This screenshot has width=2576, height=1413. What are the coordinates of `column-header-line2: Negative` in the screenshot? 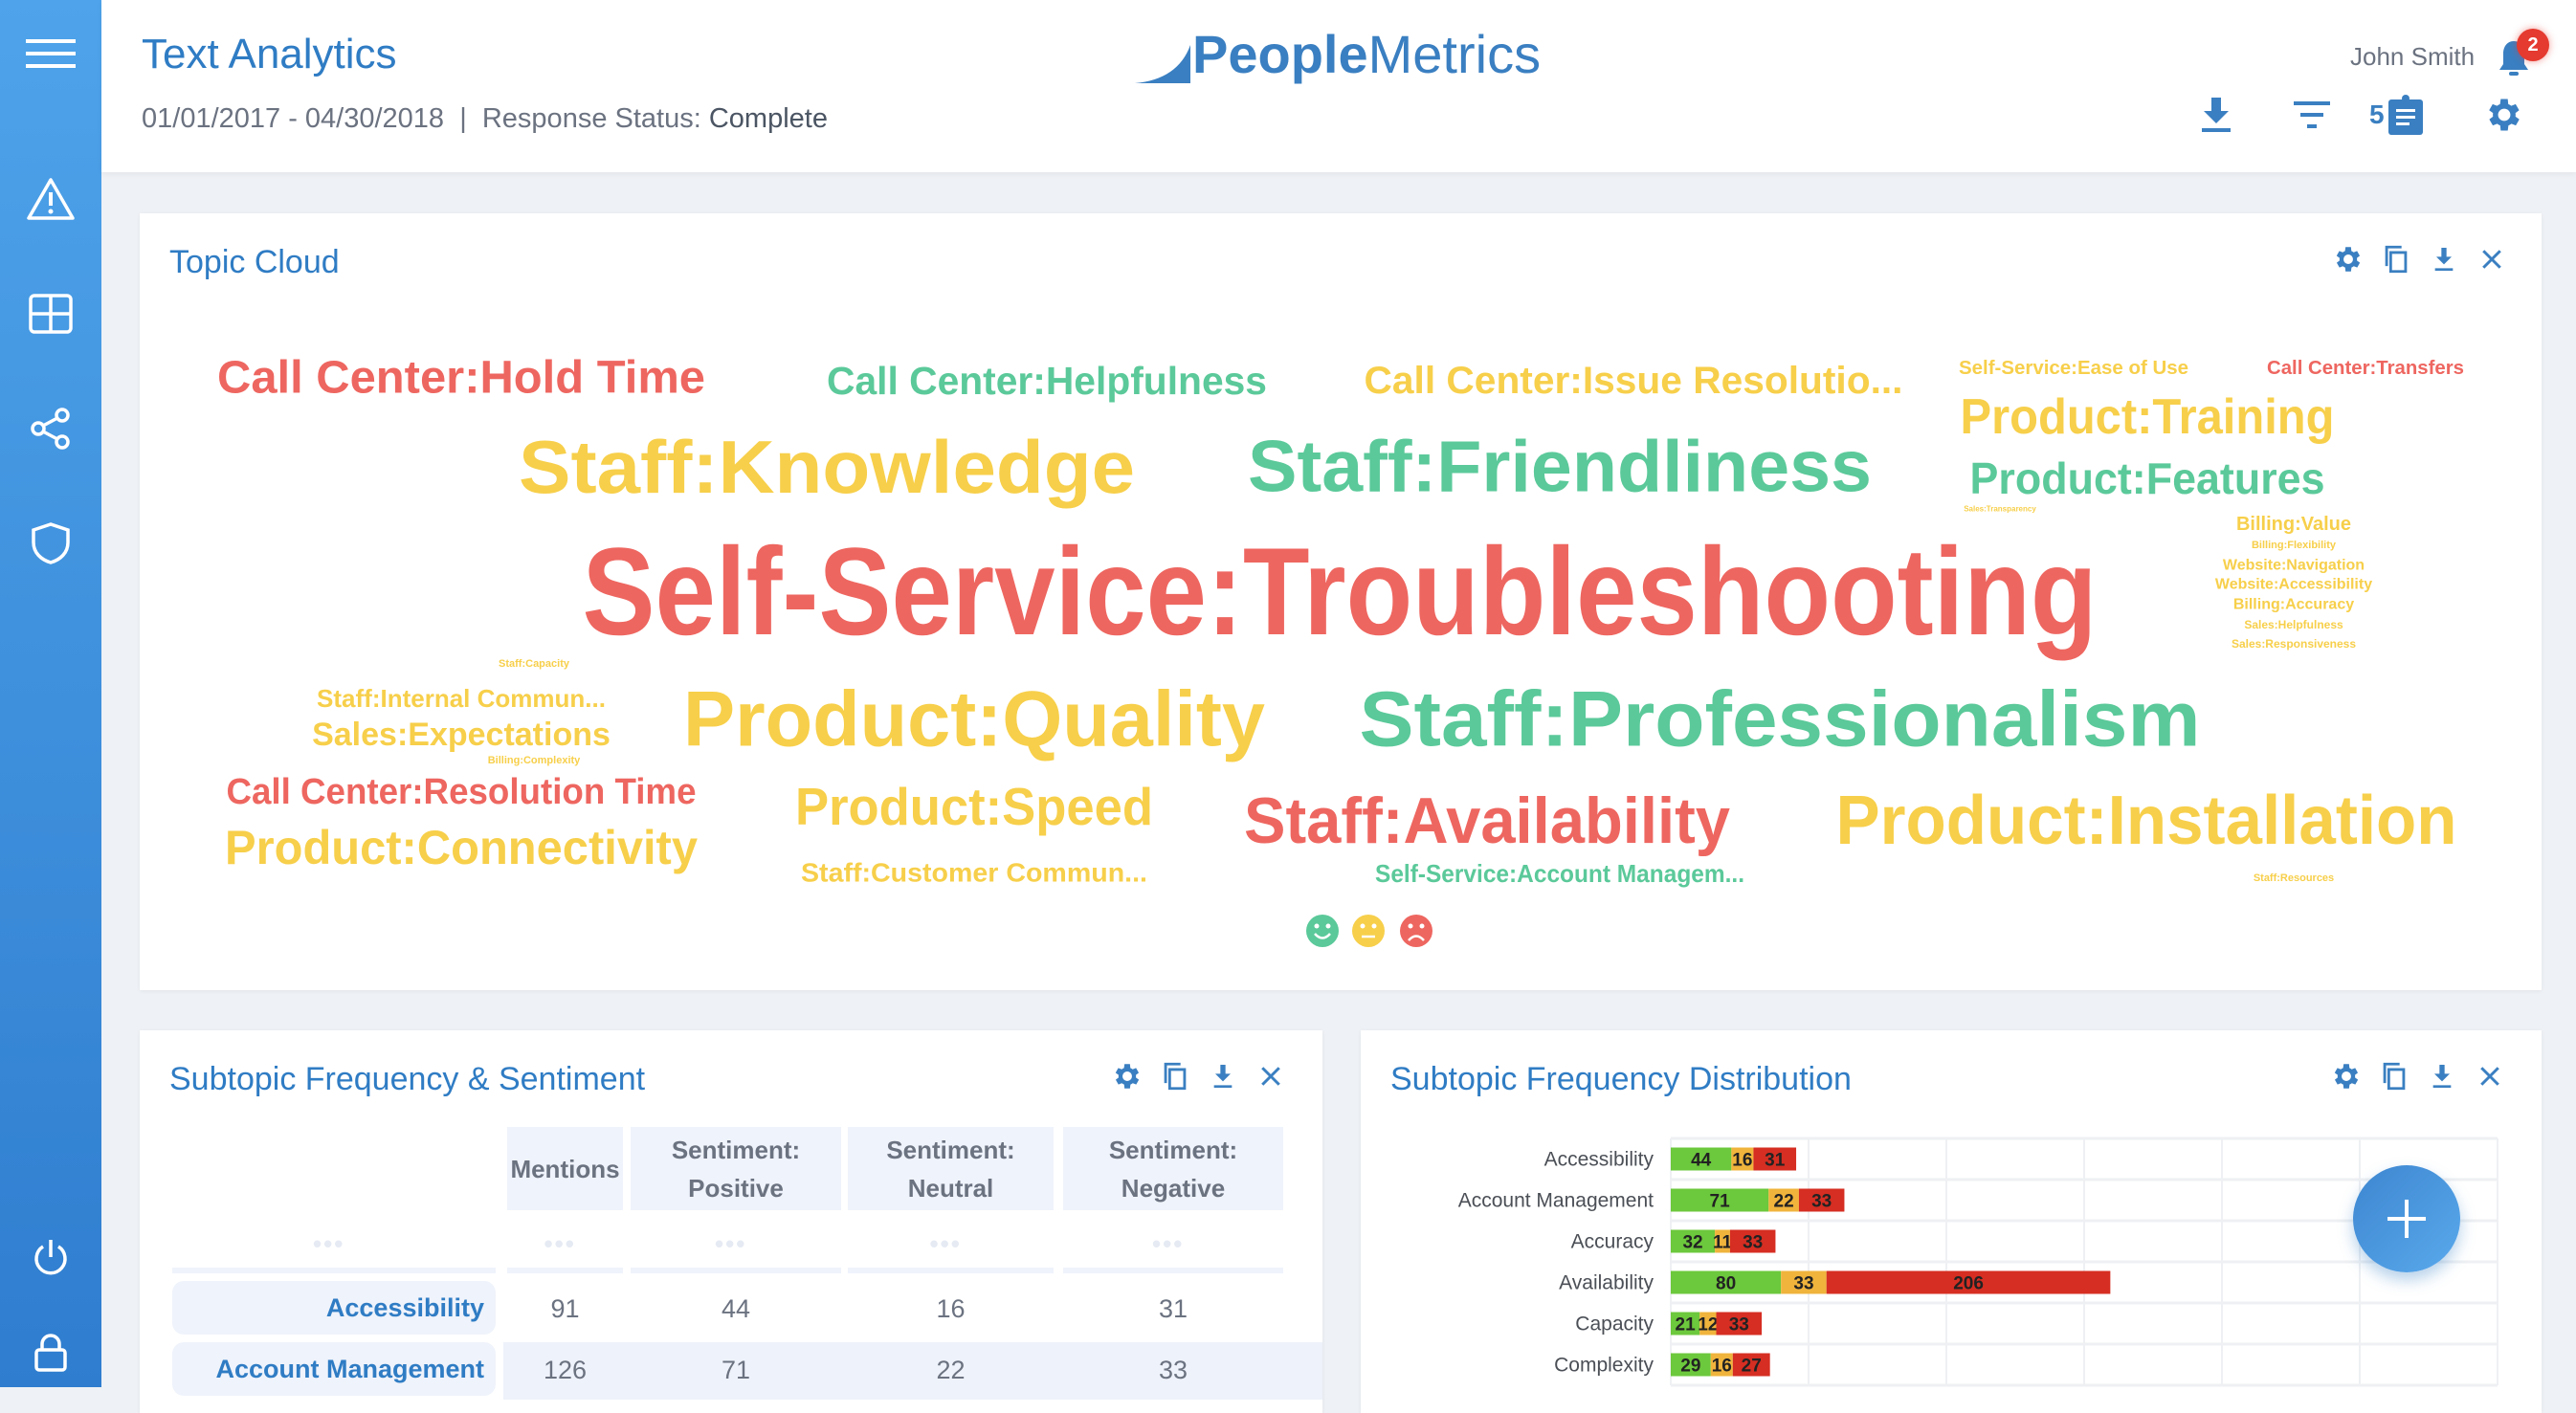 It's located at (1173, 1188).